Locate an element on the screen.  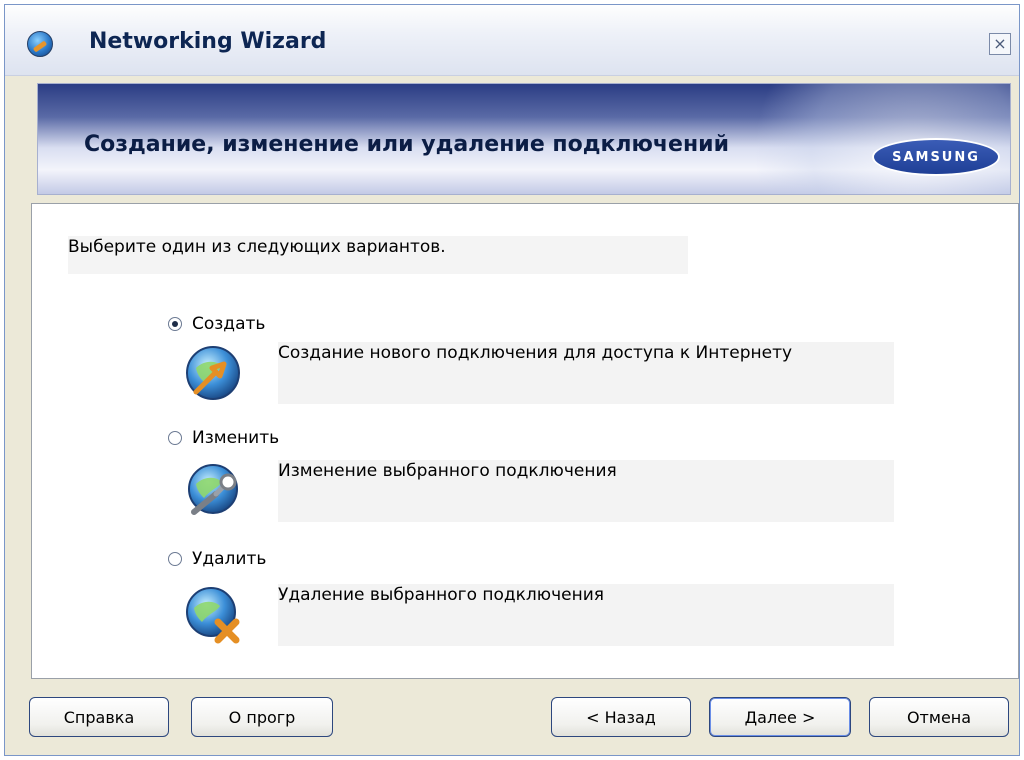
option-edit: Изменить is located at coordinates (223, 438).